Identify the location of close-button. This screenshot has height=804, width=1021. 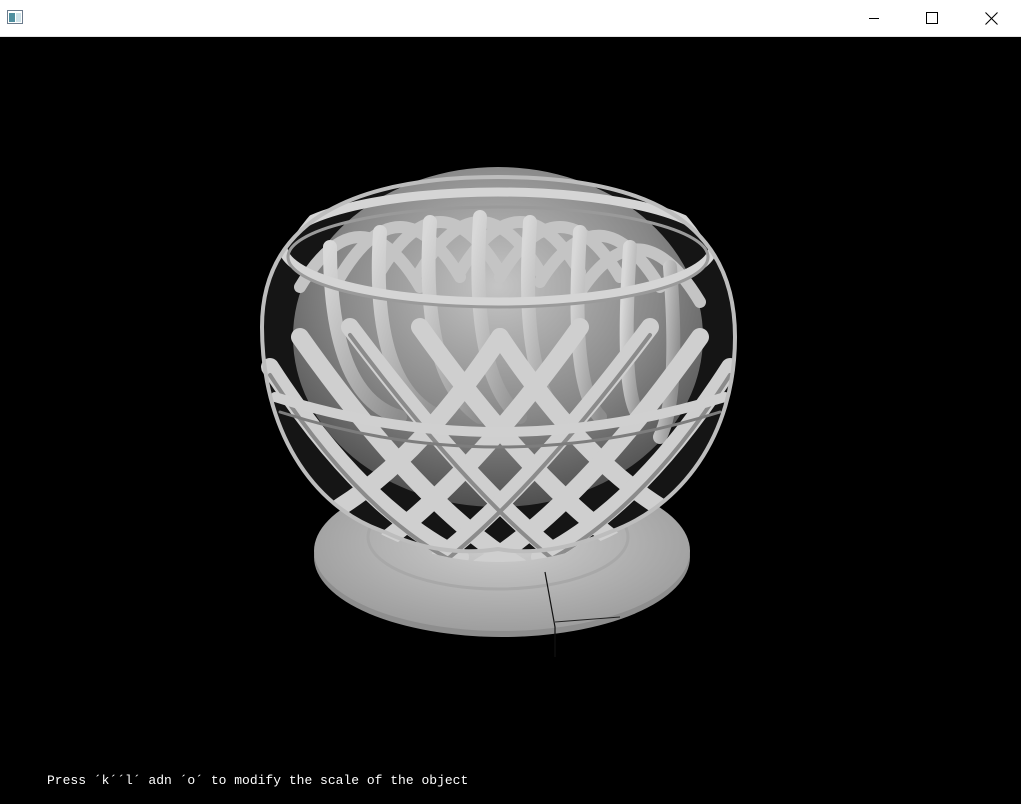
(991, 18).